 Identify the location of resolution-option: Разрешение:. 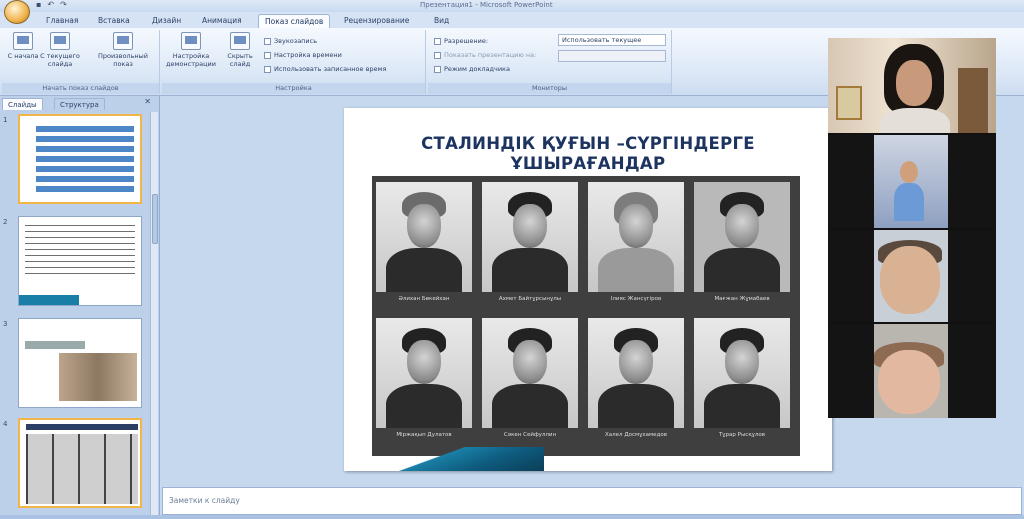
(461, 41).